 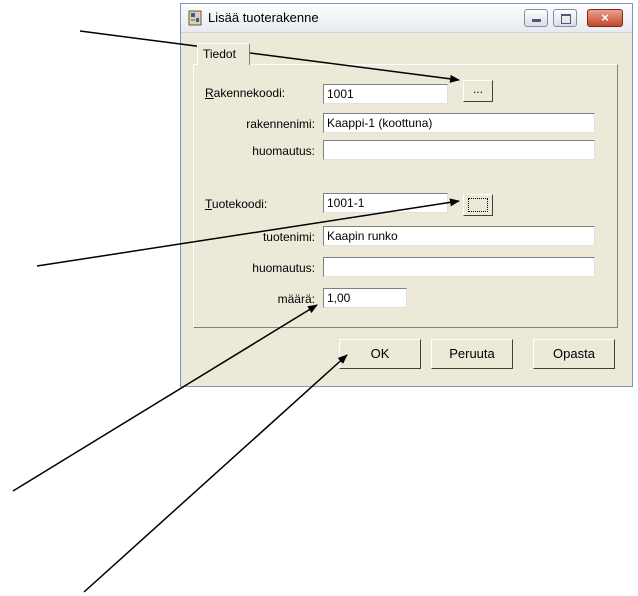 What do you see at coordinates (248, 232) in the screenshot?
I see `arrow-to-tuotekoodi-browse` at bounding box center [248, 232].